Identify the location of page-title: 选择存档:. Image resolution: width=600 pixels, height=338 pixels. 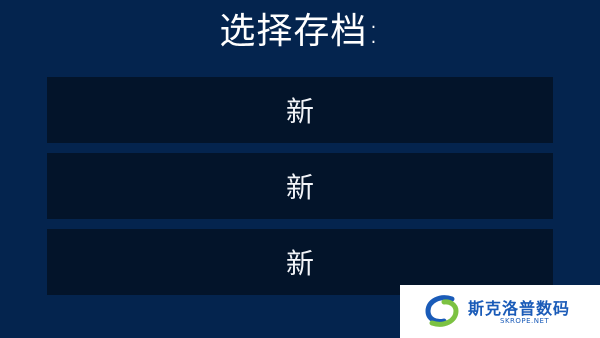
(300, 31).